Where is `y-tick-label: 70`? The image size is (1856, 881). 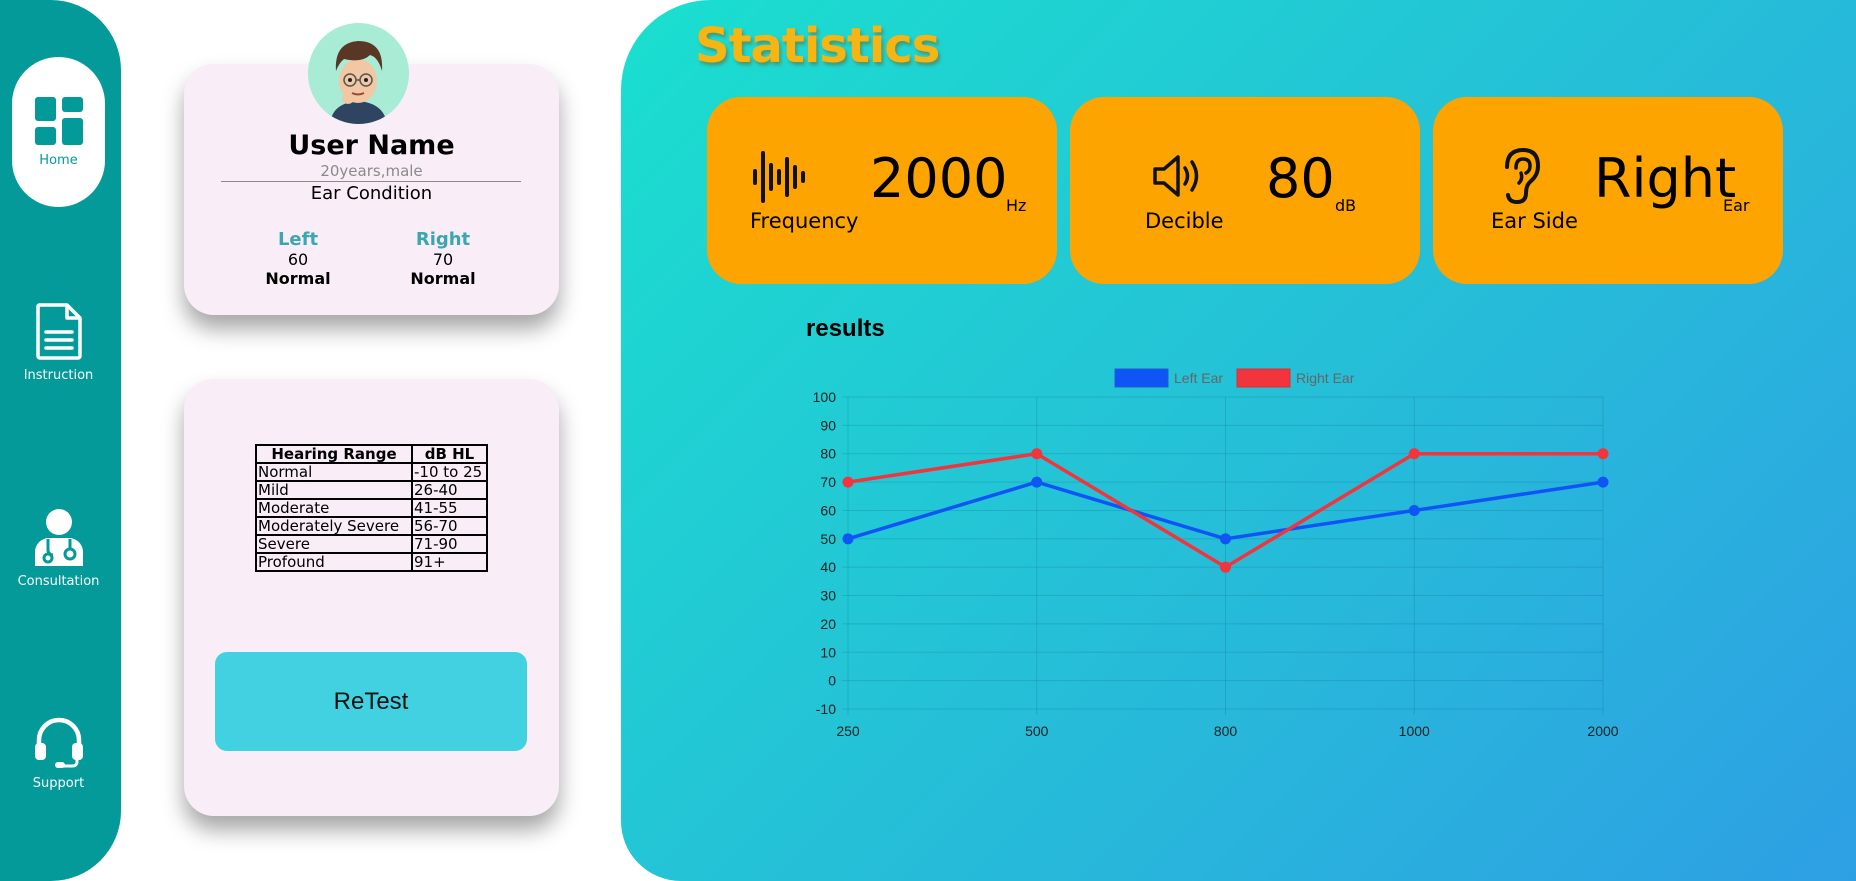
y-tick-label: 70 is located at coordinates (828, 482).